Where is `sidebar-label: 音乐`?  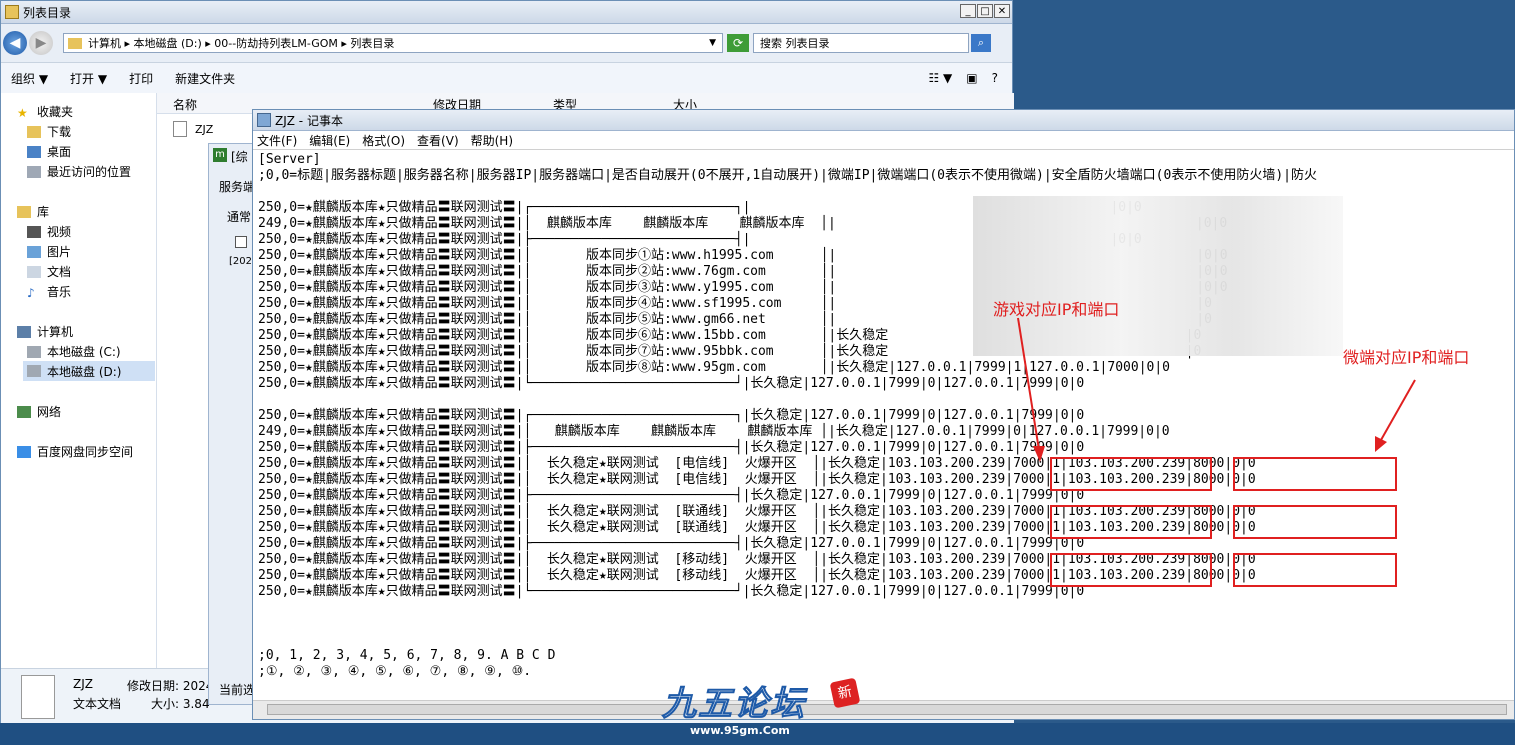 sidebar-label: 音乐 is located at coordinates (59, 292).